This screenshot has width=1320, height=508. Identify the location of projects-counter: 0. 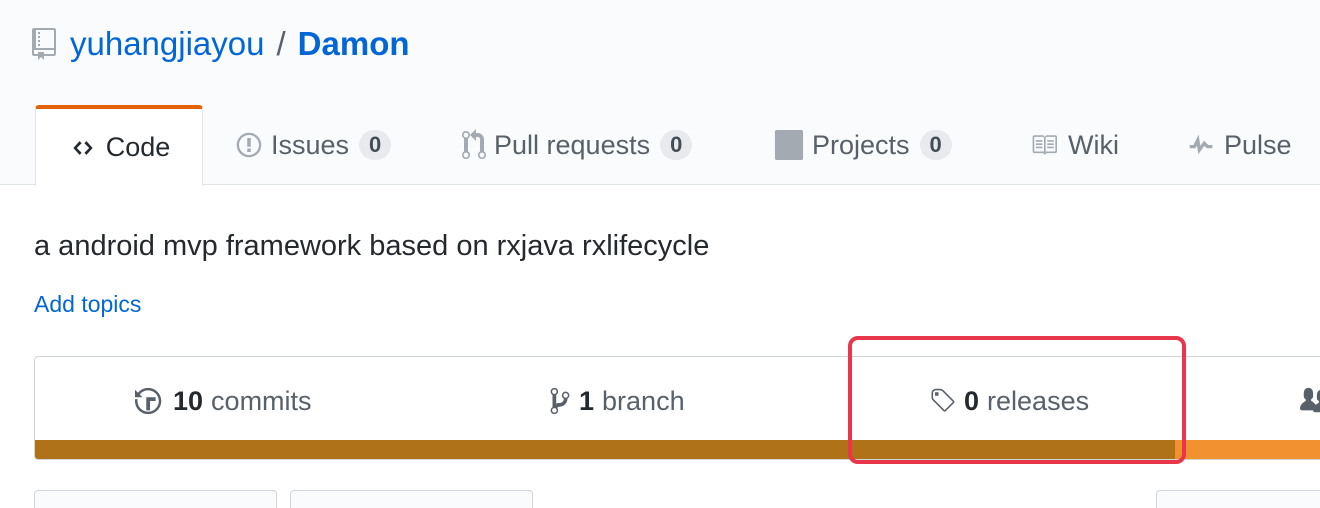
(935, 145).